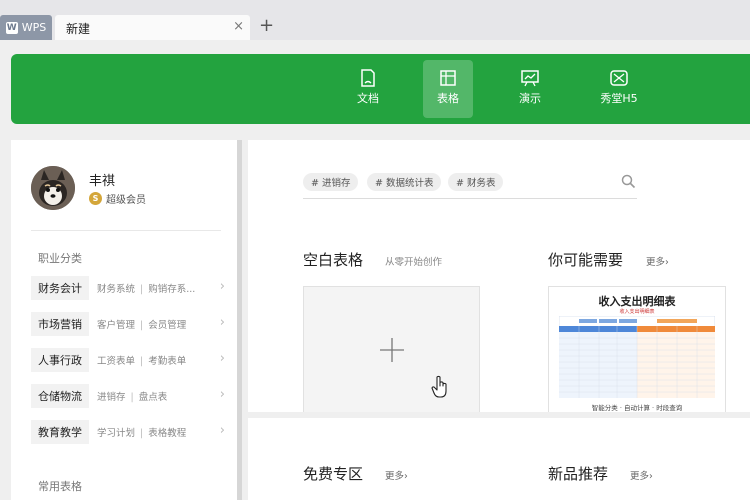  I want to click on category-subs: 客户管理 | 会员管理, so click(141, 324).